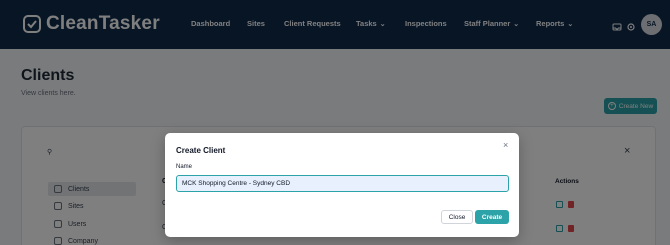  Describe the element at coordinates (492, 217) in the screenshot. I see `create-button: Create` at that location.